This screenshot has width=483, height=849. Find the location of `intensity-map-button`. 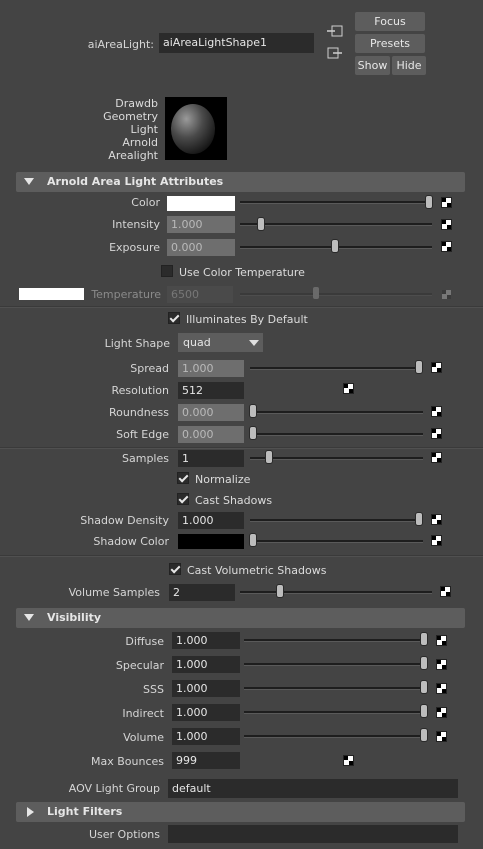

intensity-map-button is located at coordinates (446, 224).